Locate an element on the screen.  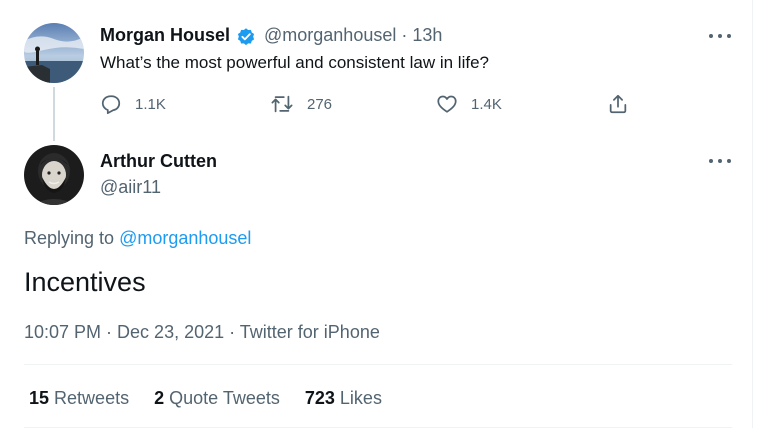
tweet-stats: 15 Retweets 2 Quote Tweets 723 Likes is located at coordinates (218, 398).